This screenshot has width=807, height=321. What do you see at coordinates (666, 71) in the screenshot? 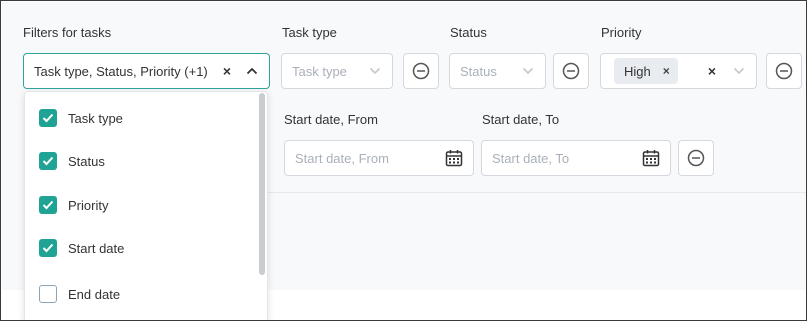
I see `chip-close-icon: ×` at bounding box center [666, 71].